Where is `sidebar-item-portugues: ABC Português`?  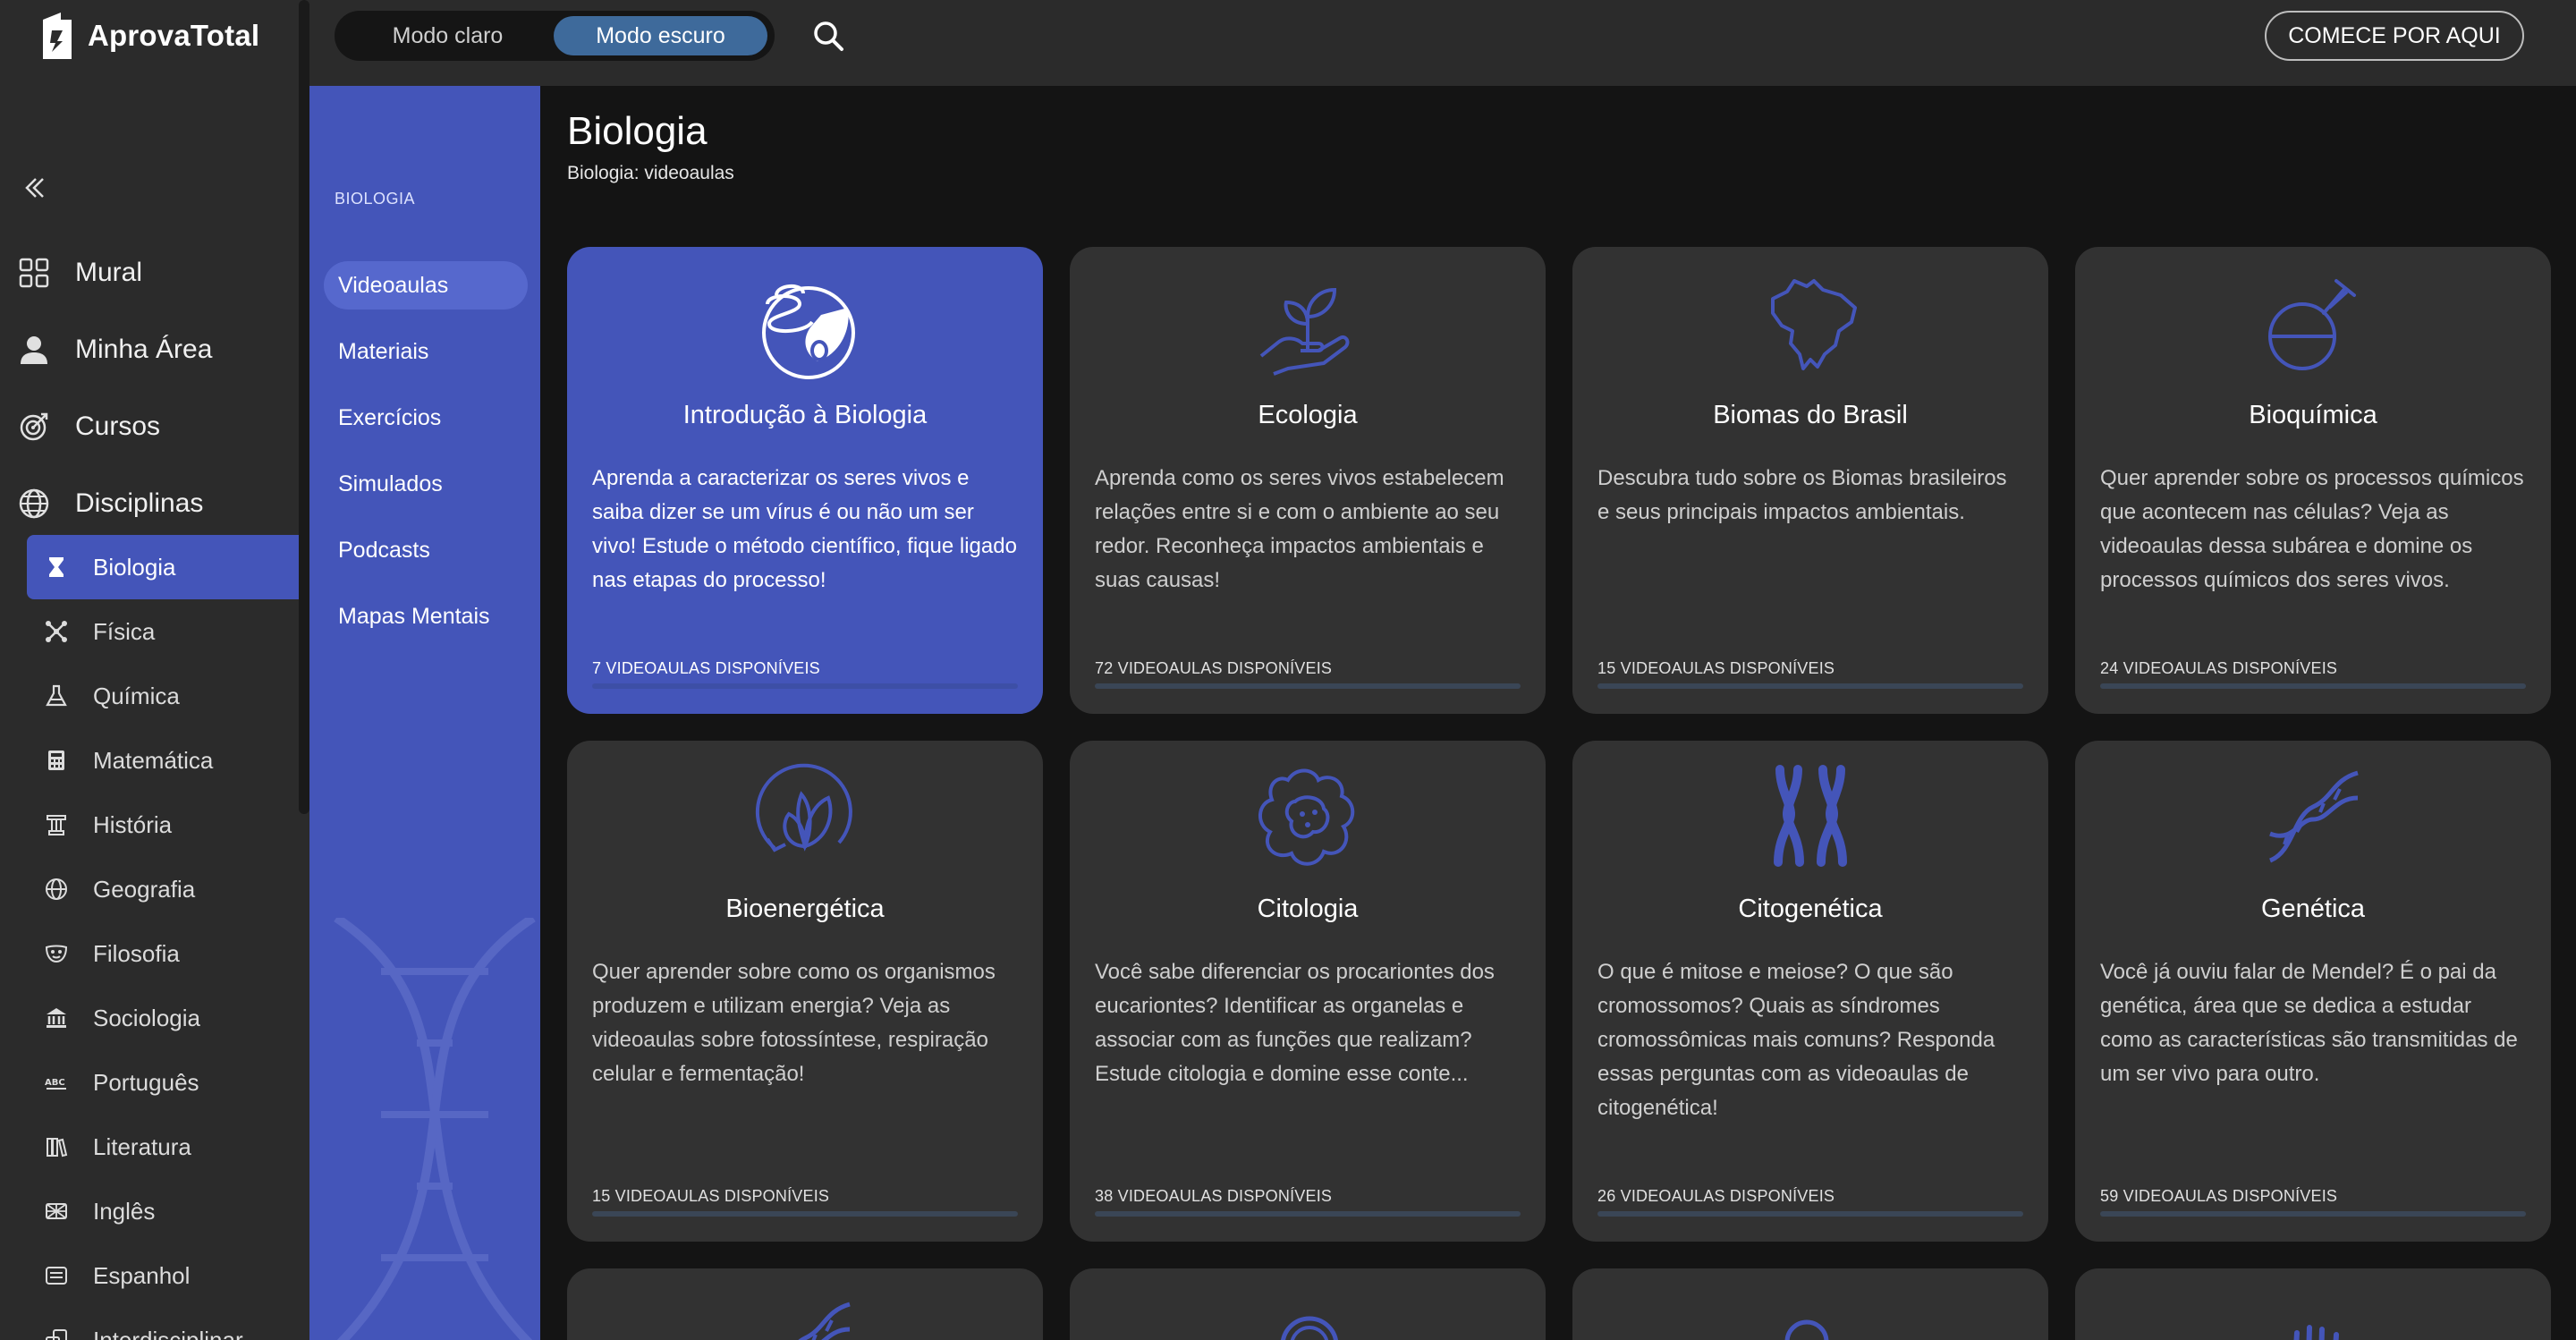
sidebar-item-portugues: ABC Português is located at coordinates (163, 1082).